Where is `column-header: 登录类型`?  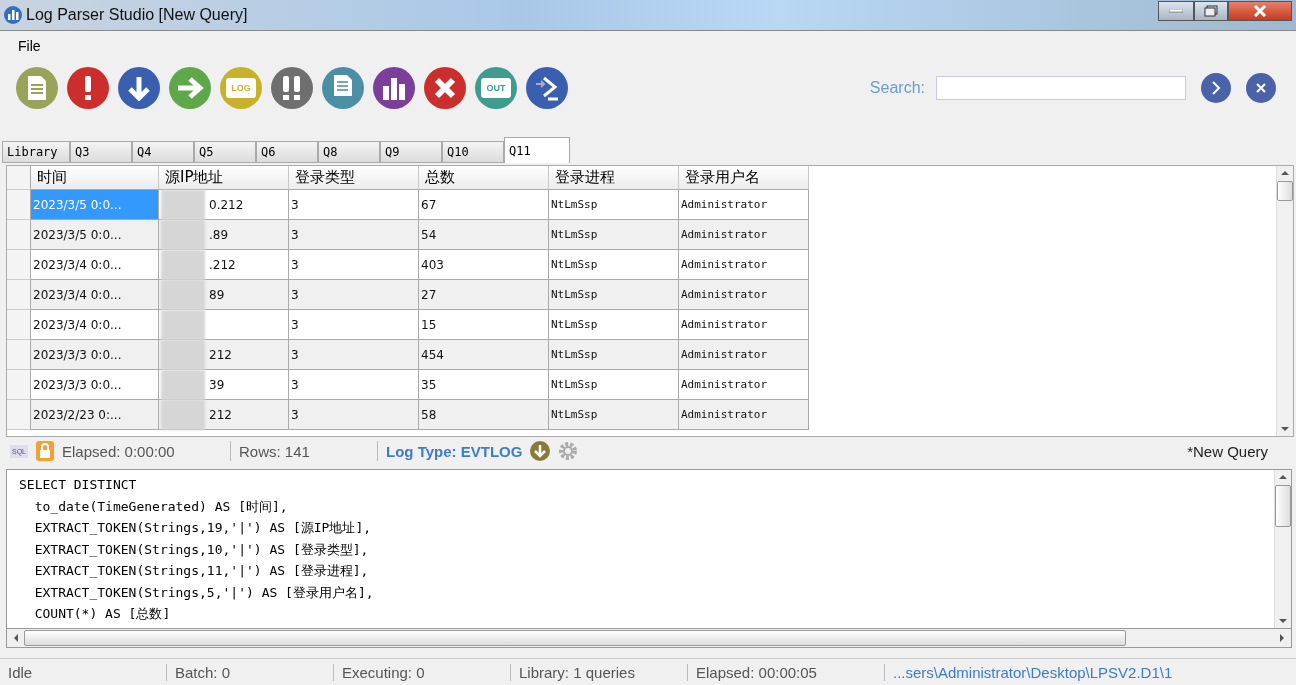 column-header: 登录类型 is located at coordinates (354, 178).